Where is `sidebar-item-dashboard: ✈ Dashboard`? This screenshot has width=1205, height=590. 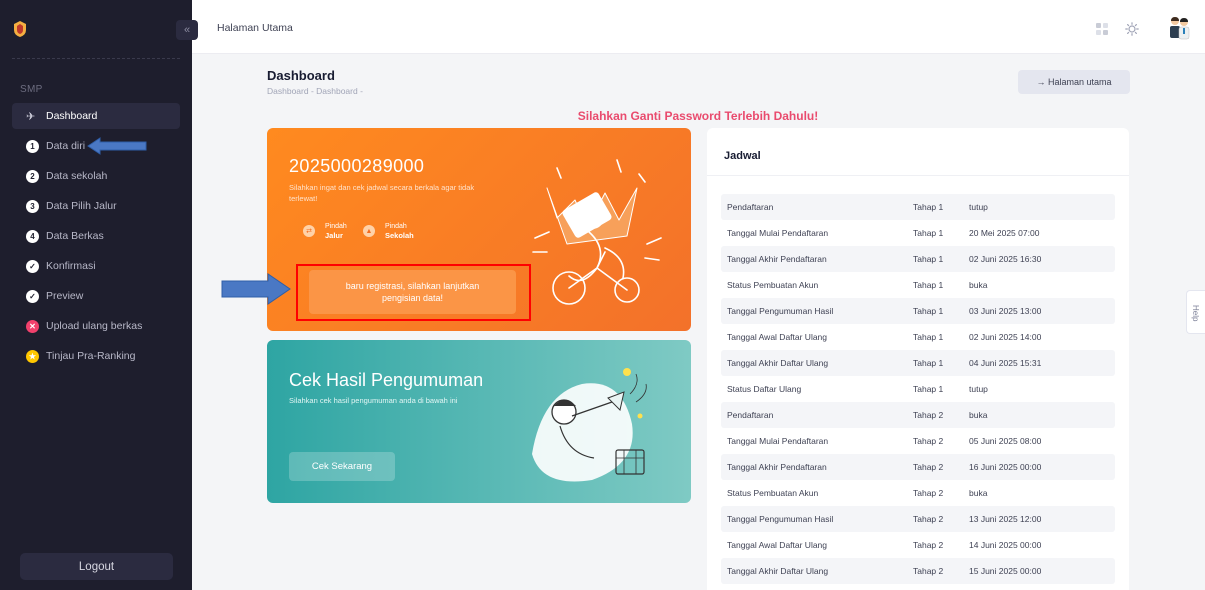 sidebar-item-dashboard: ✈ Dashboard is located at coordinates (96, 116).